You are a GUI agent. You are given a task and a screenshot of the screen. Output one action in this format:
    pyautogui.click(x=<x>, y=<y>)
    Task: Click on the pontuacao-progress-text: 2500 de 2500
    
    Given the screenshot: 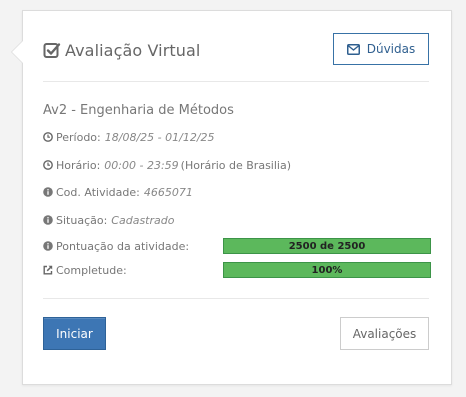 What is the action you would take?
    pyautogui.click(x=327, y=246)
    